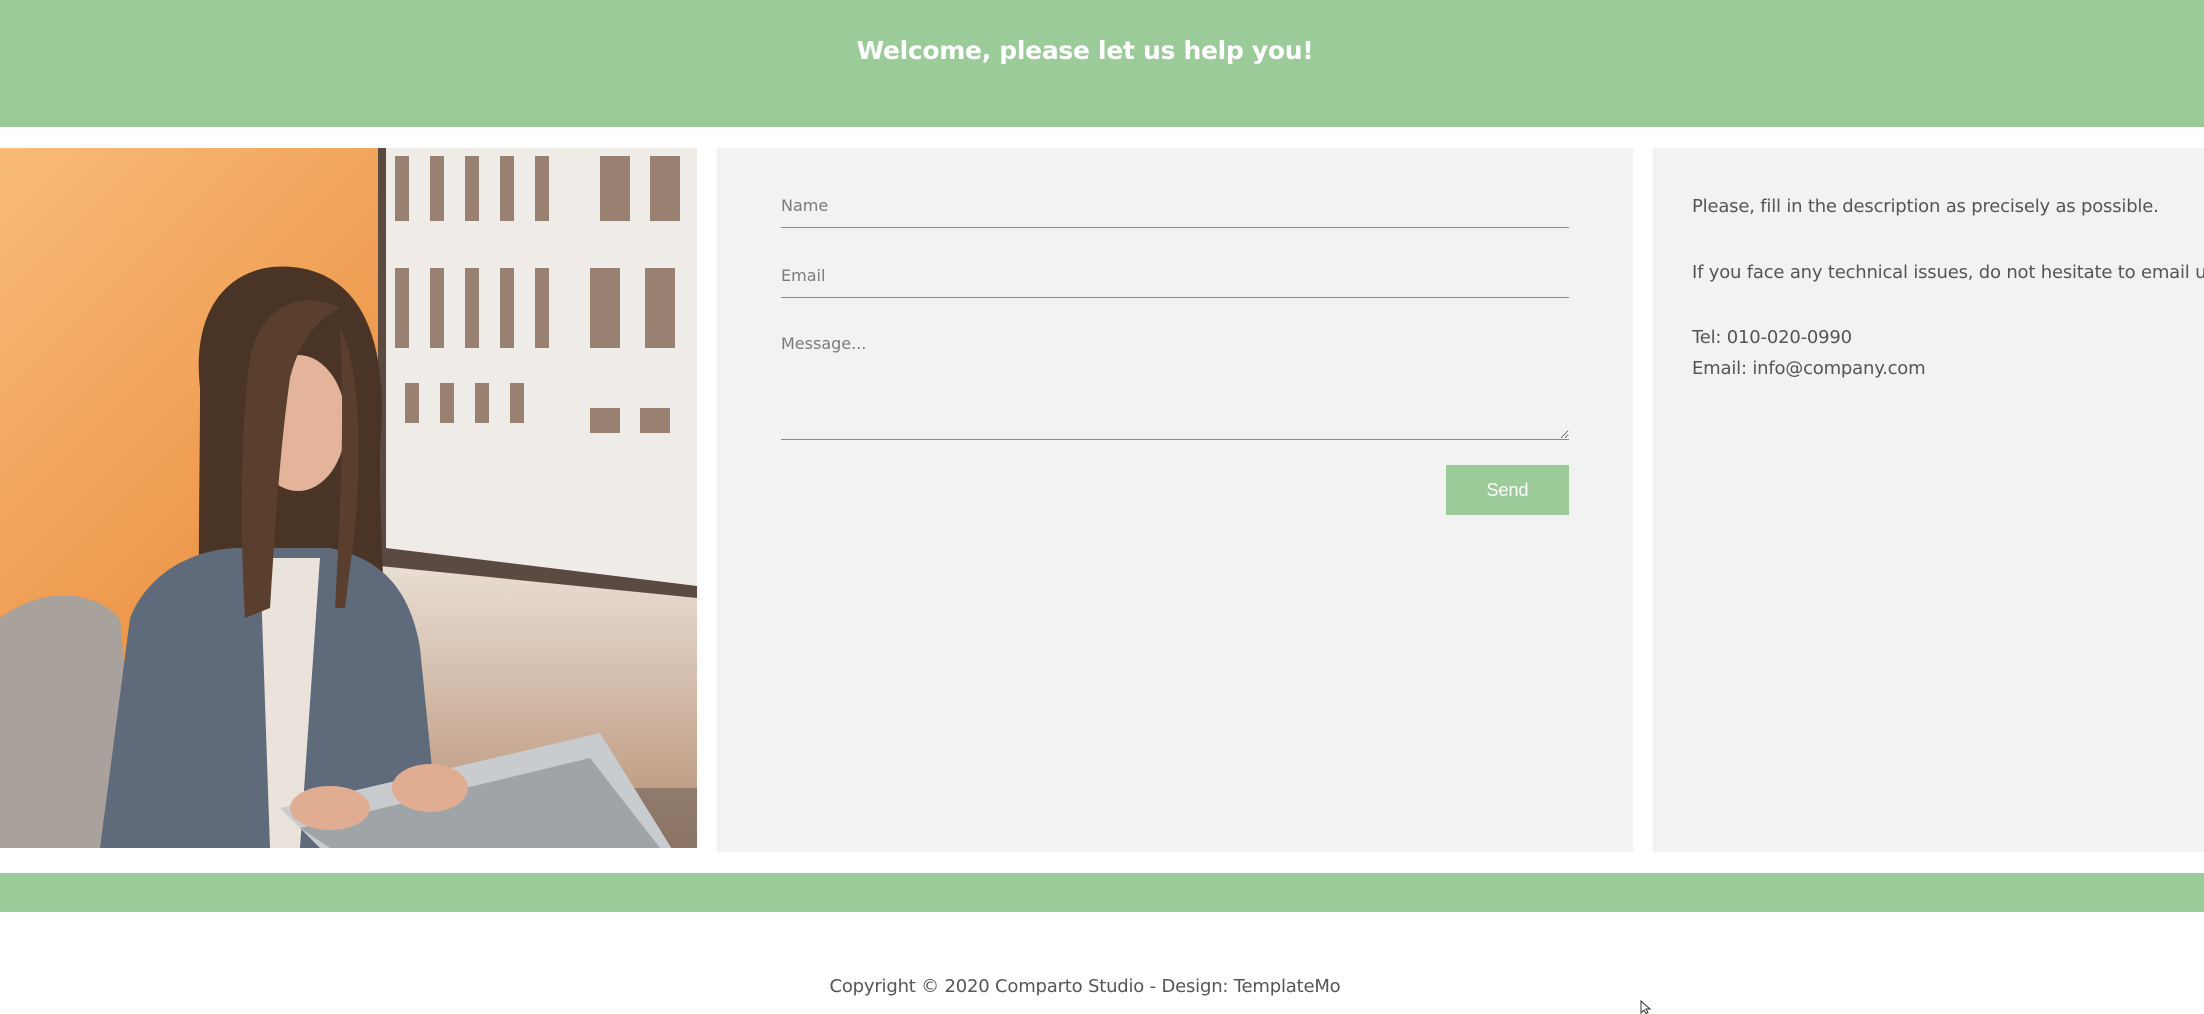  I want to click on contact-email: Email: info@company.com, so click(1809, 368).